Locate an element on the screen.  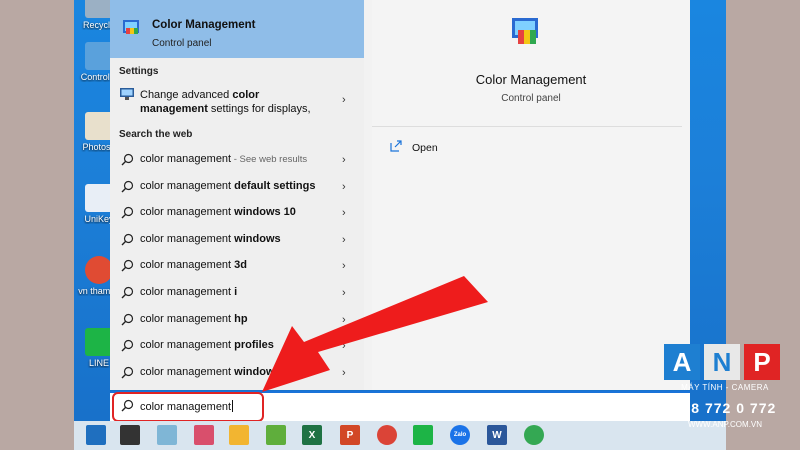
best-match-result: Color Management Control panel is located at coordinates (237, 29).